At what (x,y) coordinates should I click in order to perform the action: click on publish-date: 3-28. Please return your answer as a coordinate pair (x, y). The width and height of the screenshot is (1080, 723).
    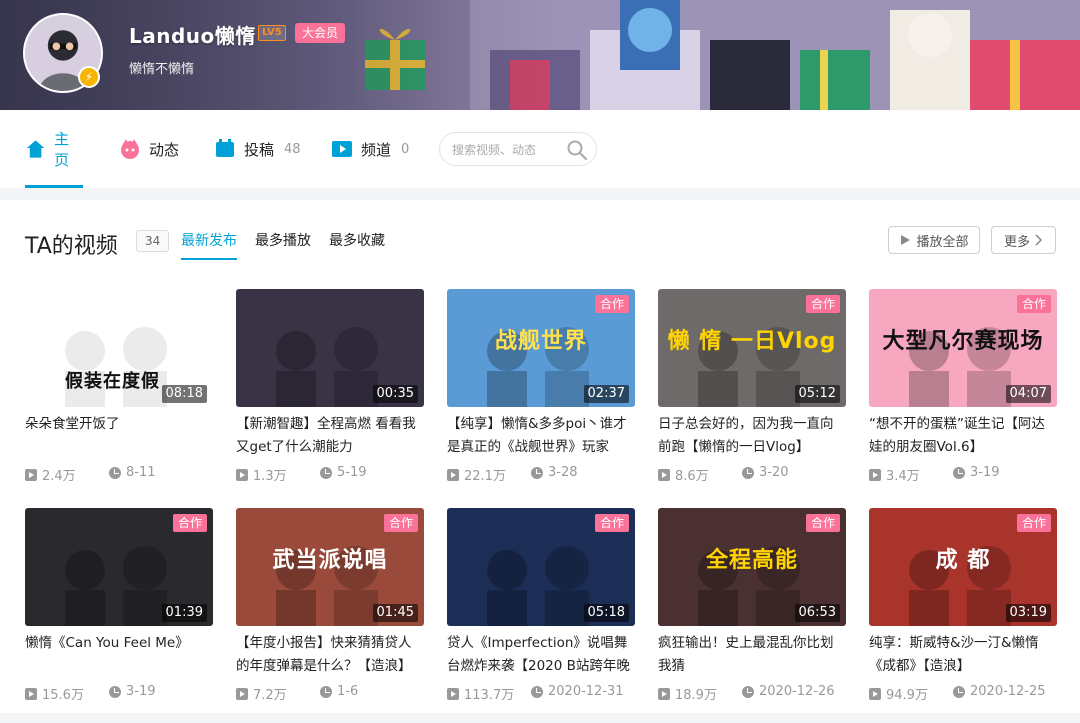
    Looking at the image, I should click on (554, 472).